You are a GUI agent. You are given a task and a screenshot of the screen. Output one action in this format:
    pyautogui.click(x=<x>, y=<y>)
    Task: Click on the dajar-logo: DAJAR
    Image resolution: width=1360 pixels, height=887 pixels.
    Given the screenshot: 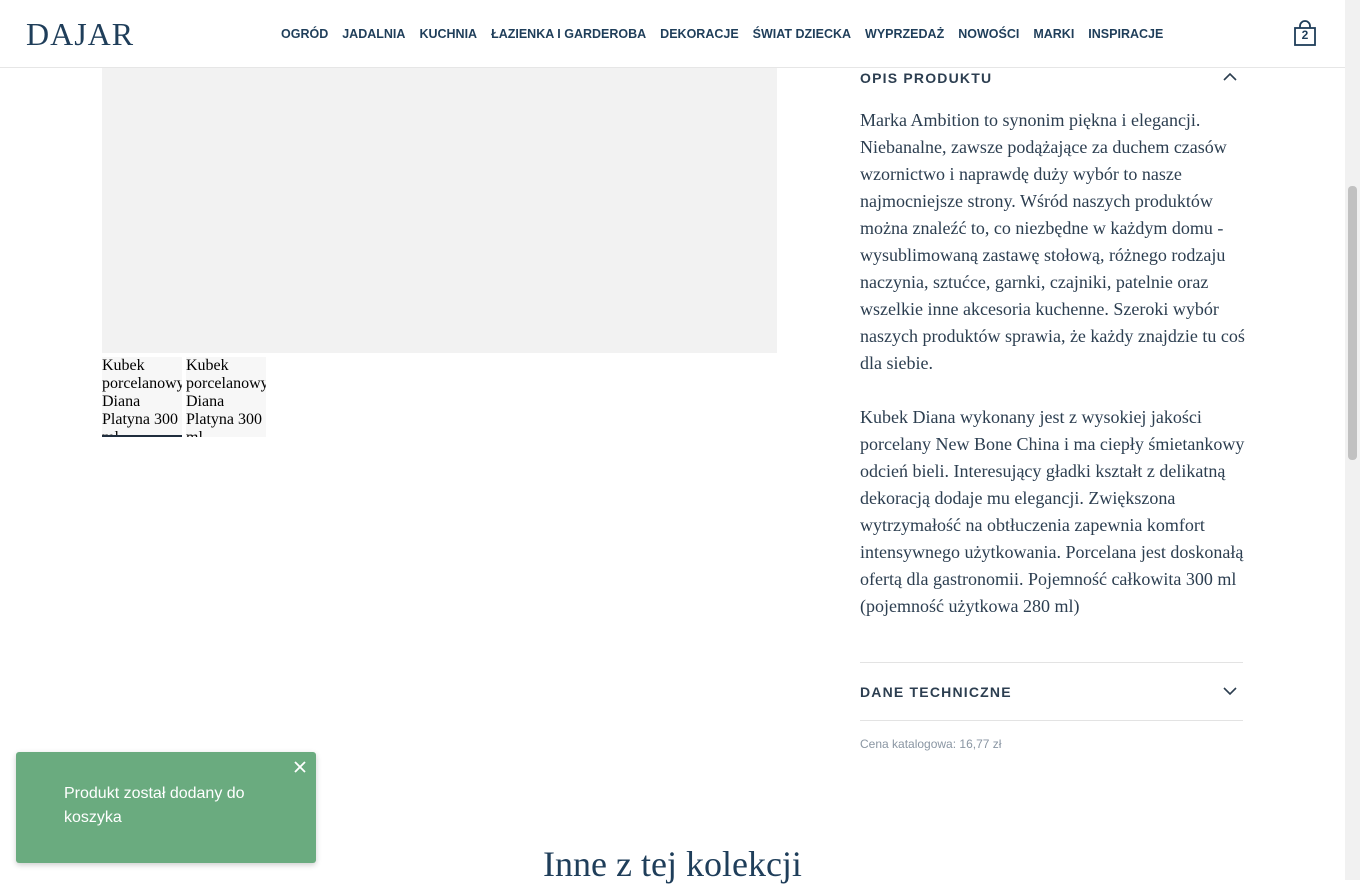 What is the action you would take?
    pyautogui.click(x=80, y=34)
    